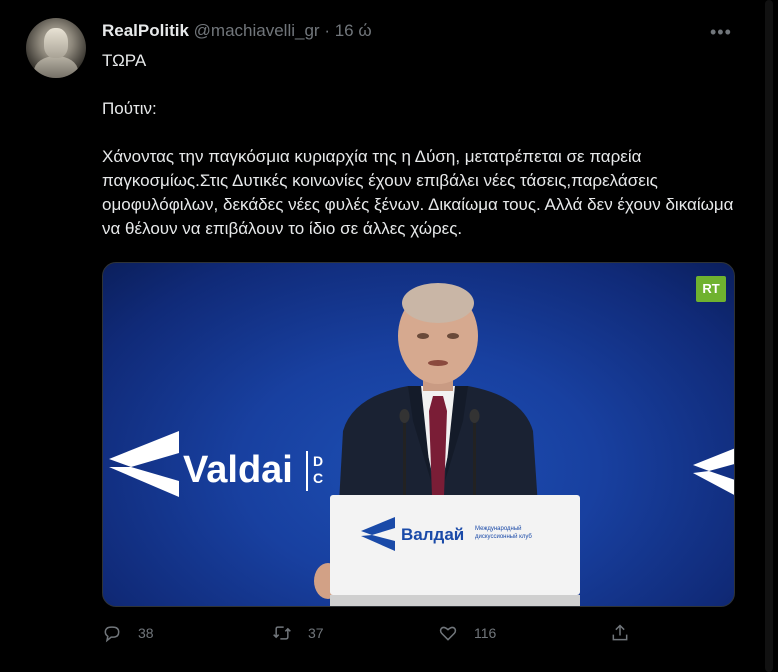  What do you see at coordinates (124, 60) in the screenshot?
I see `tweet-text-line: ΤΩΡΑ` at bounding box center [124, 60].